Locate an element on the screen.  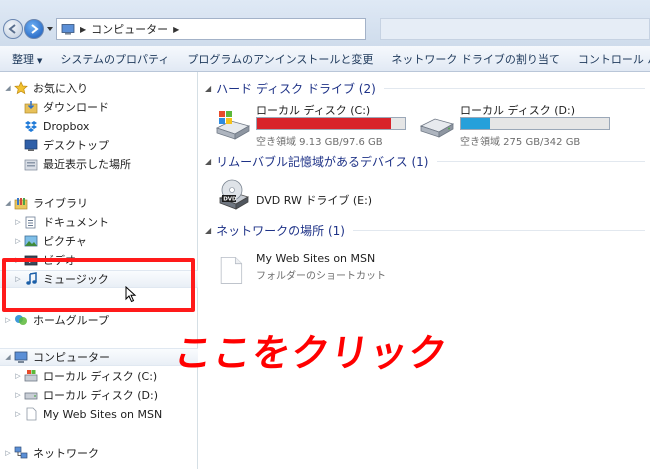
libraries-folder-icon is located at coordinates (21, 203).